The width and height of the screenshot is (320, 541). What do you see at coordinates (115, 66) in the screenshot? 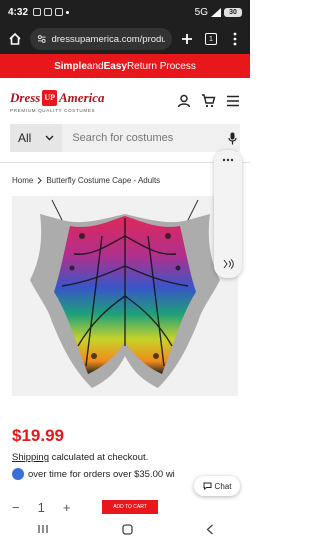
I see `promo-strong-2: Easy` at bounding box center [115, 66].